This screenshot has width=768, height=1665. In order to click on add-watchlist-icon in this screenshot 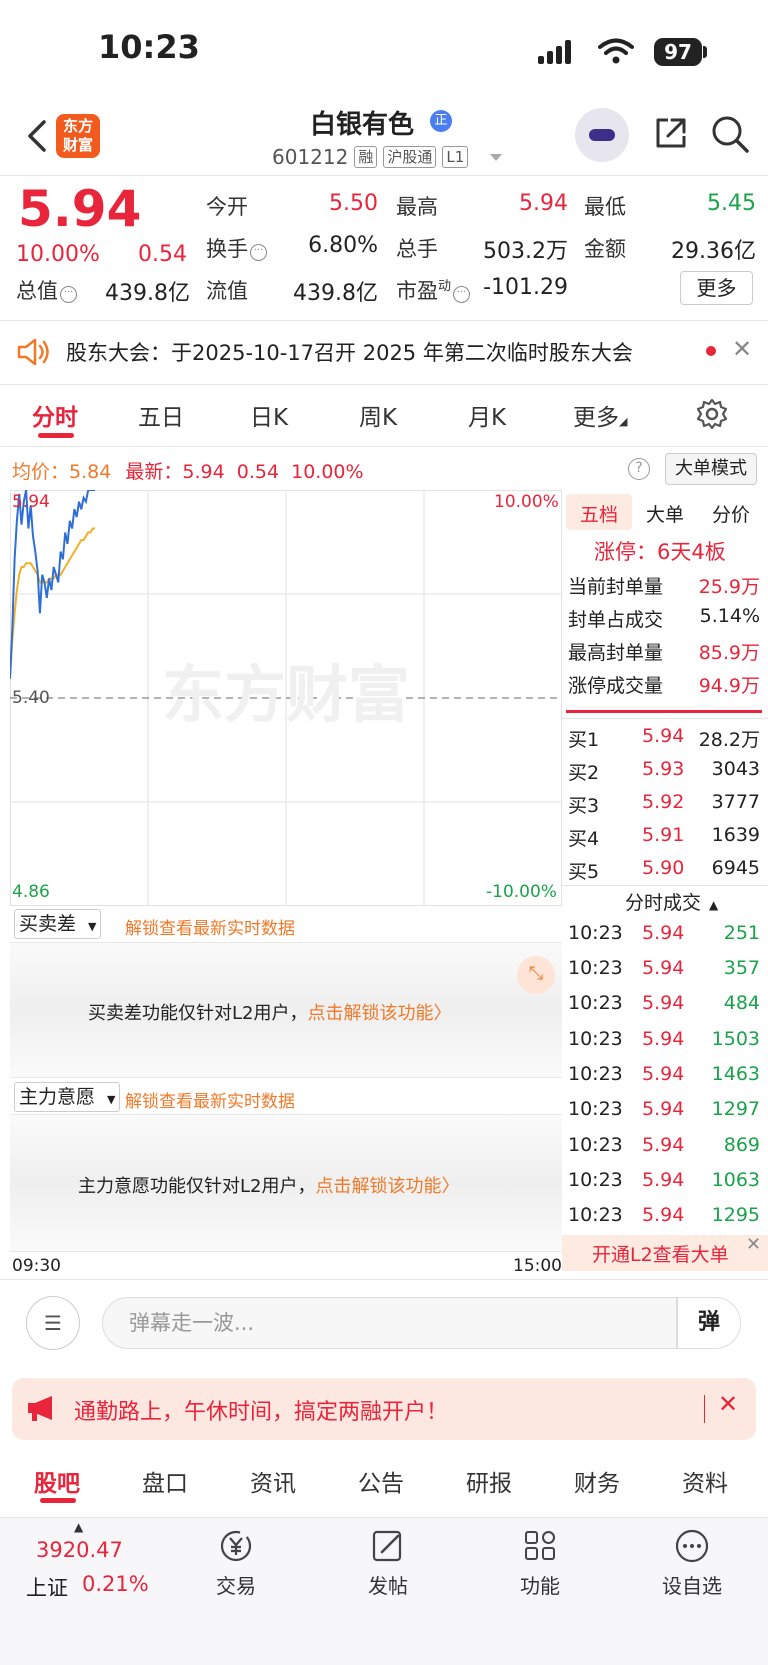, I will do `click(692, 1546)`.